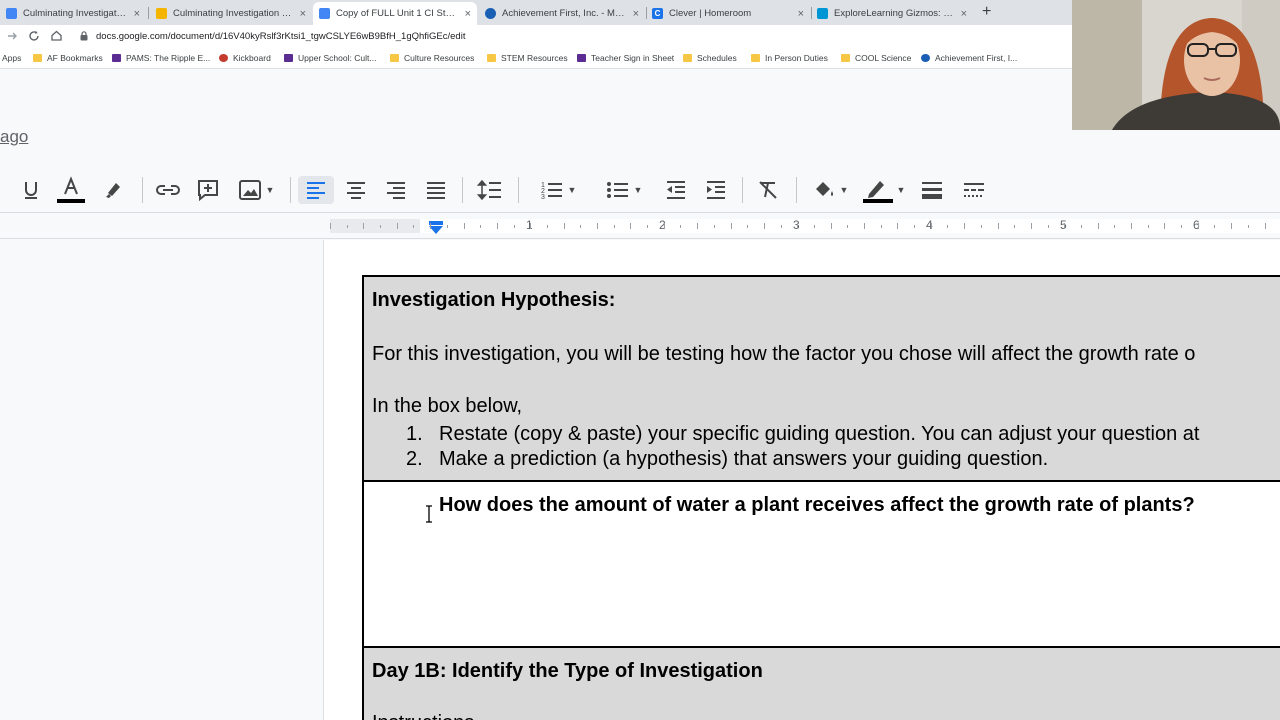  I want to click on browser-tab: ExploreLearning Gizmos: Math & ×, so click(892, 13).